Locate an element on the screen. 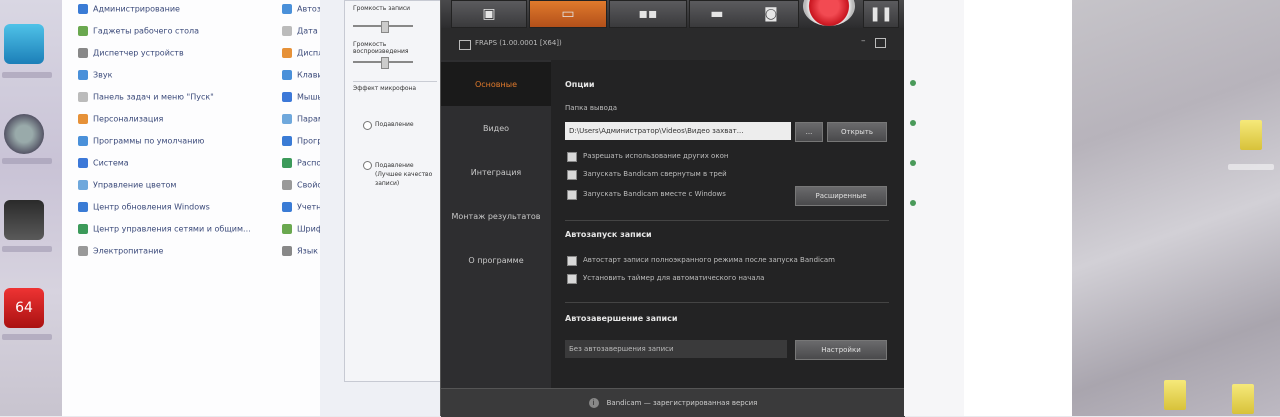 The image size is (1280, 417). nvidia-desktop-icon is located at coordinates (24, 220).